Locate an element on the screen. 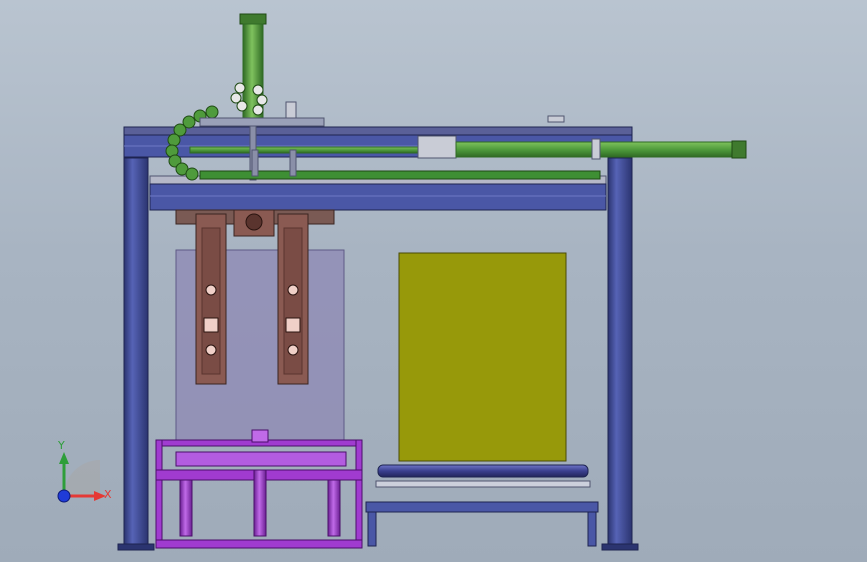  roller-table is located at coordinates (259, 489).